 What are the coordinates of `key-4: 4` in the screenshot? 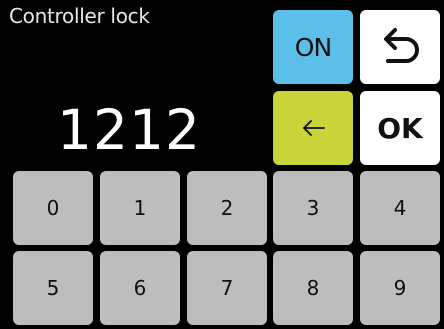 It's located at (400, 208).